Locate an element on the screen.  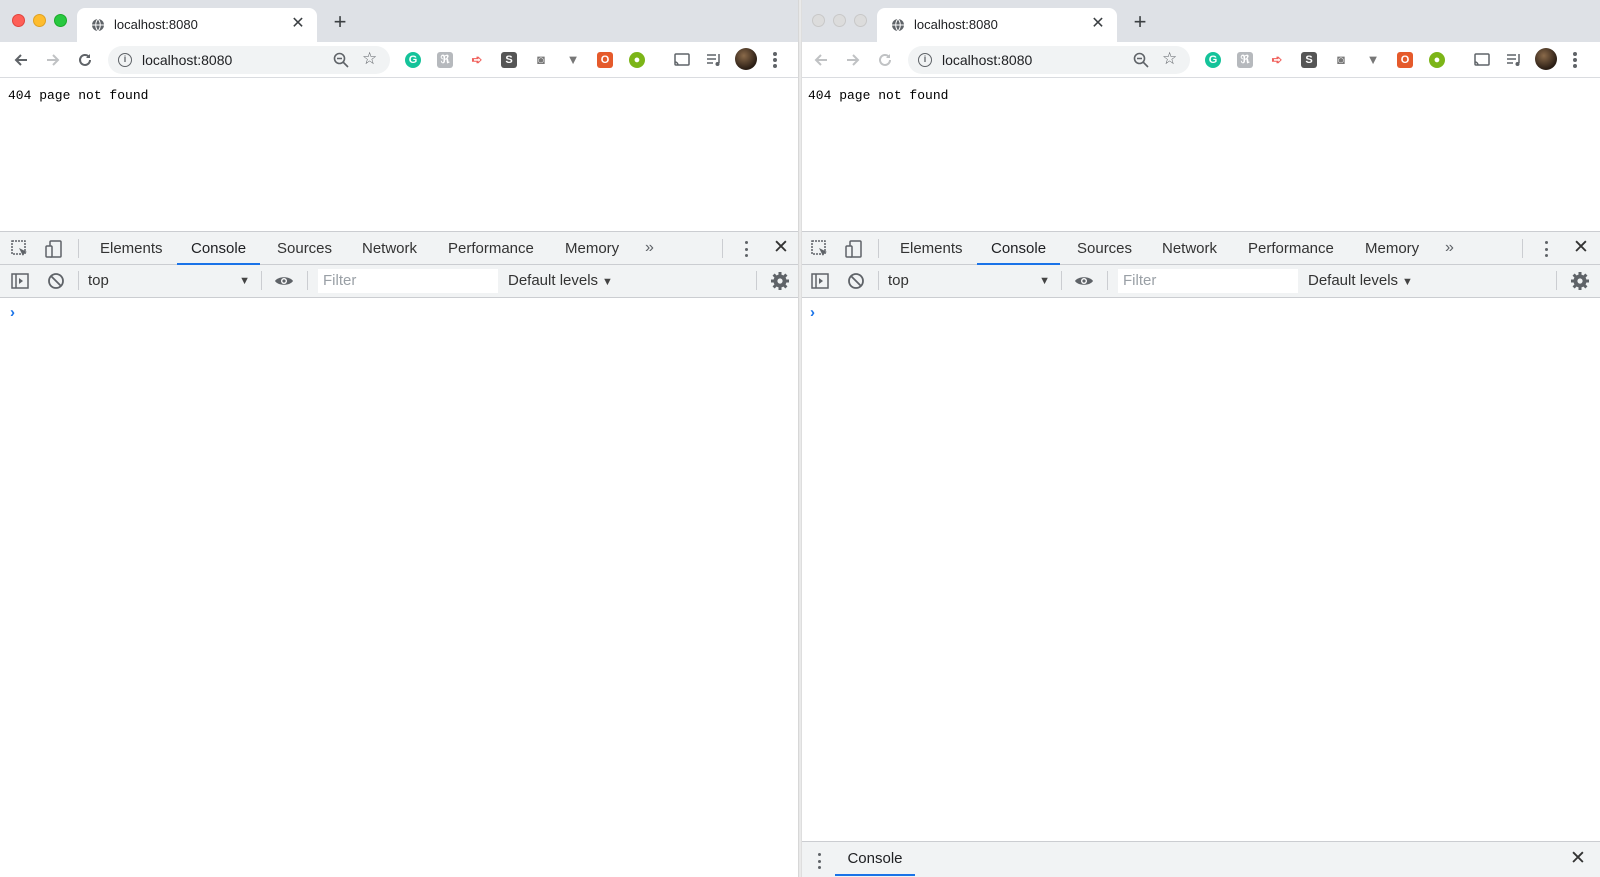
context-value: top is located at coordinates (898, 280).